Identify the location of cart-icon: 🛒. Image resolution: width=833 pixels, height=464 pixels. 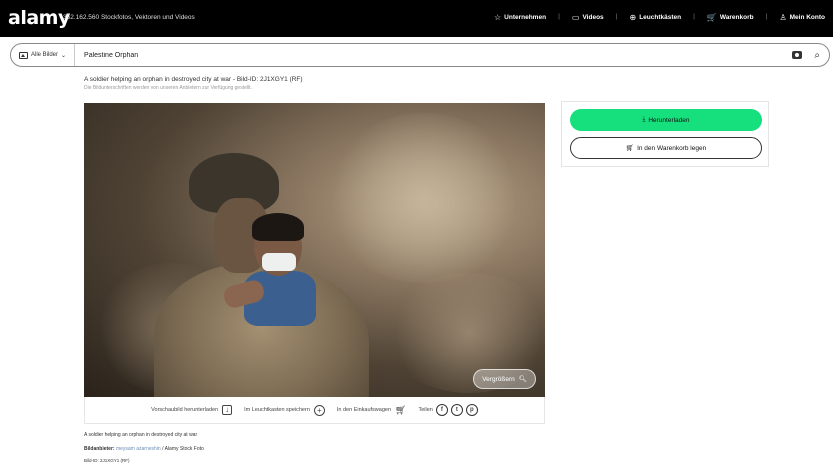
(711, 17).